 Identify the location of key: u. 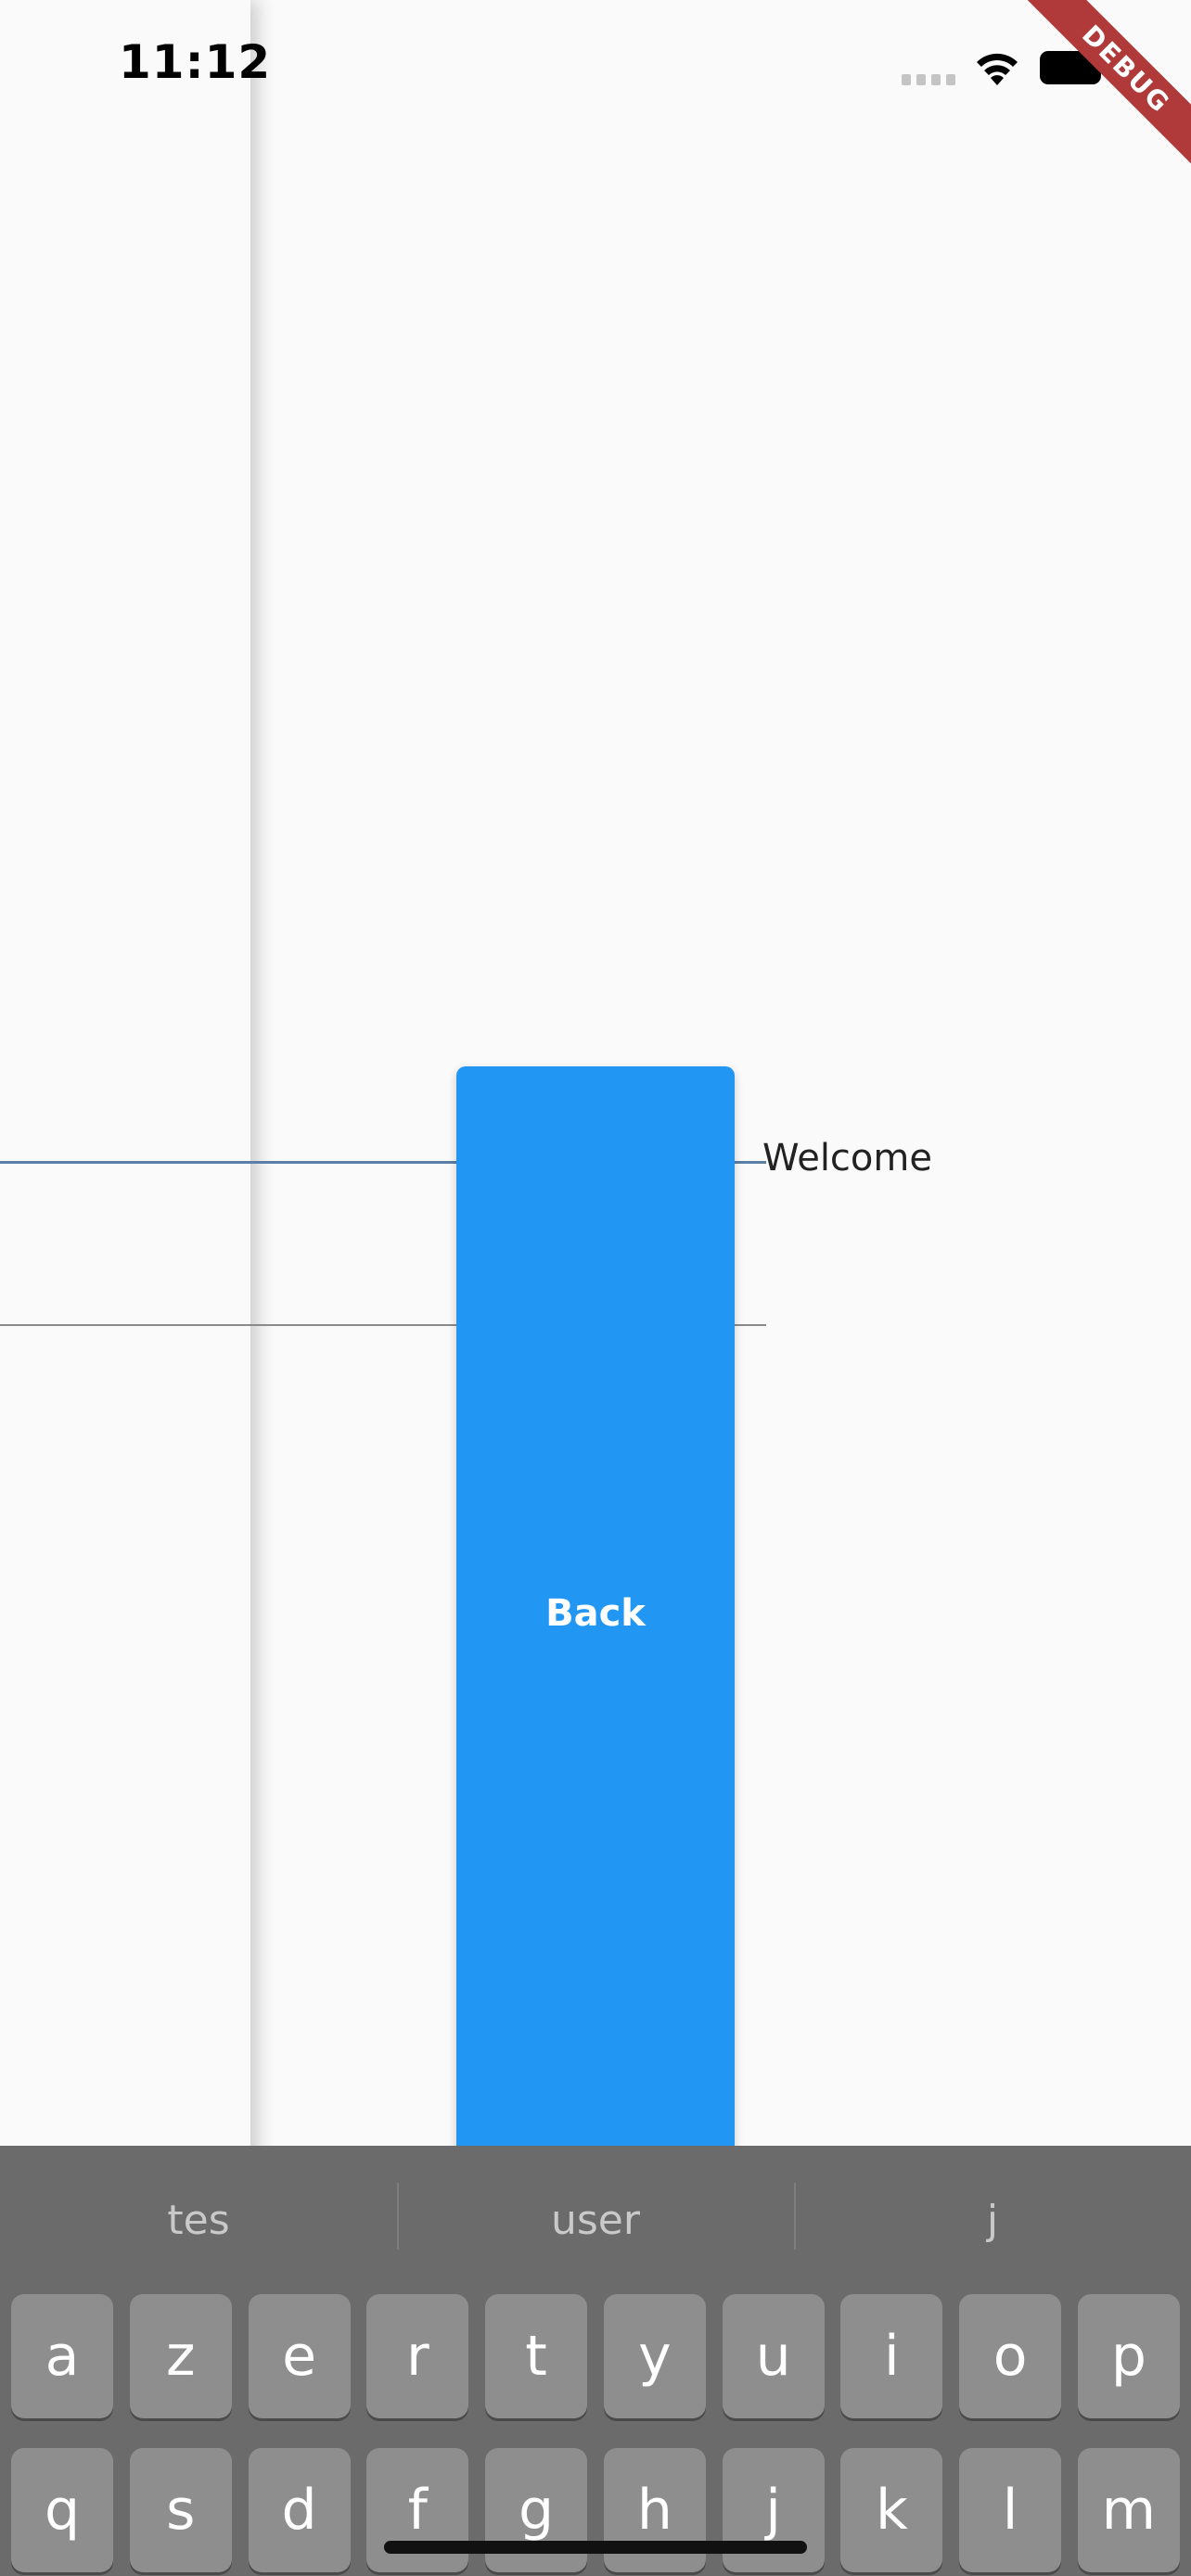
(773, 2356).